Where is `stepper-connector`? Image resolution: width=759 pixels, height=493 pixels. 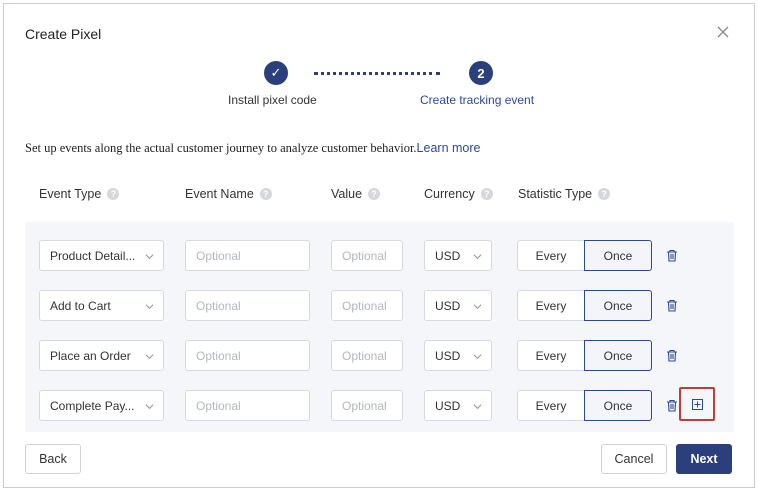 stepper-connector is located at coordinates (377, 73).